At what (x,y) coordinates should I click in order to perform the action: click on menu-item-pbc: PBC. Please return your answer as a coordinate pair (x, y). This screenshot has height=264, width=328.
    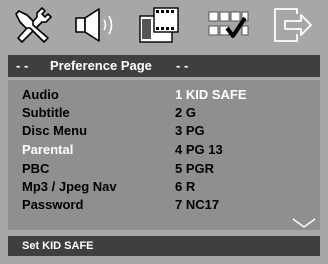
    Looking at the image, I should click on (35, 169).